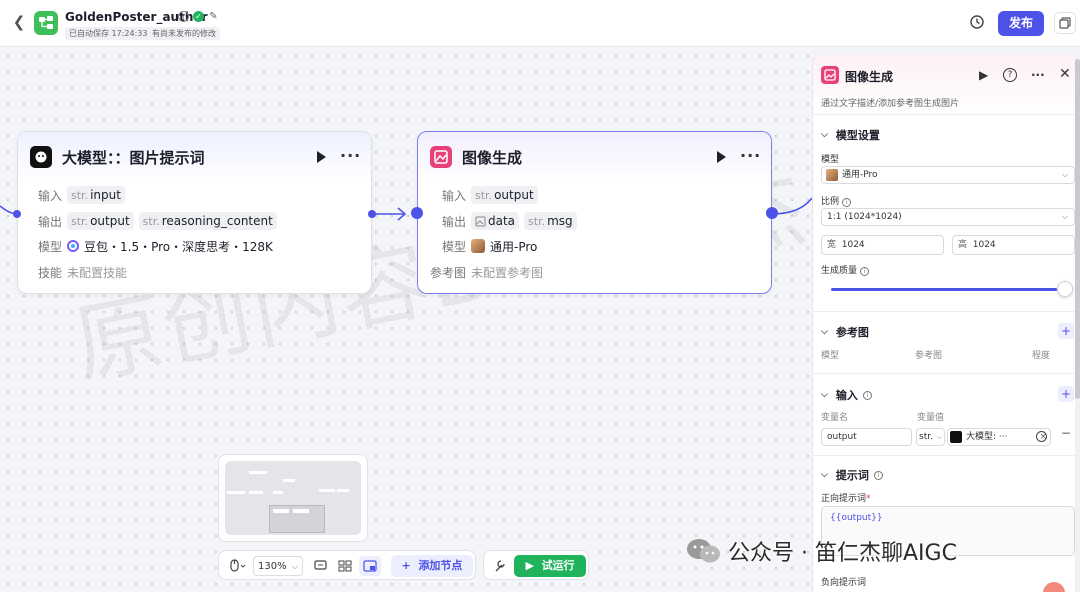 This screenshot has height=592, width=1080. Describe the element at coordinates (1041, 356) in the screenshot. I see `ref-col-strength: 程度` at that location.